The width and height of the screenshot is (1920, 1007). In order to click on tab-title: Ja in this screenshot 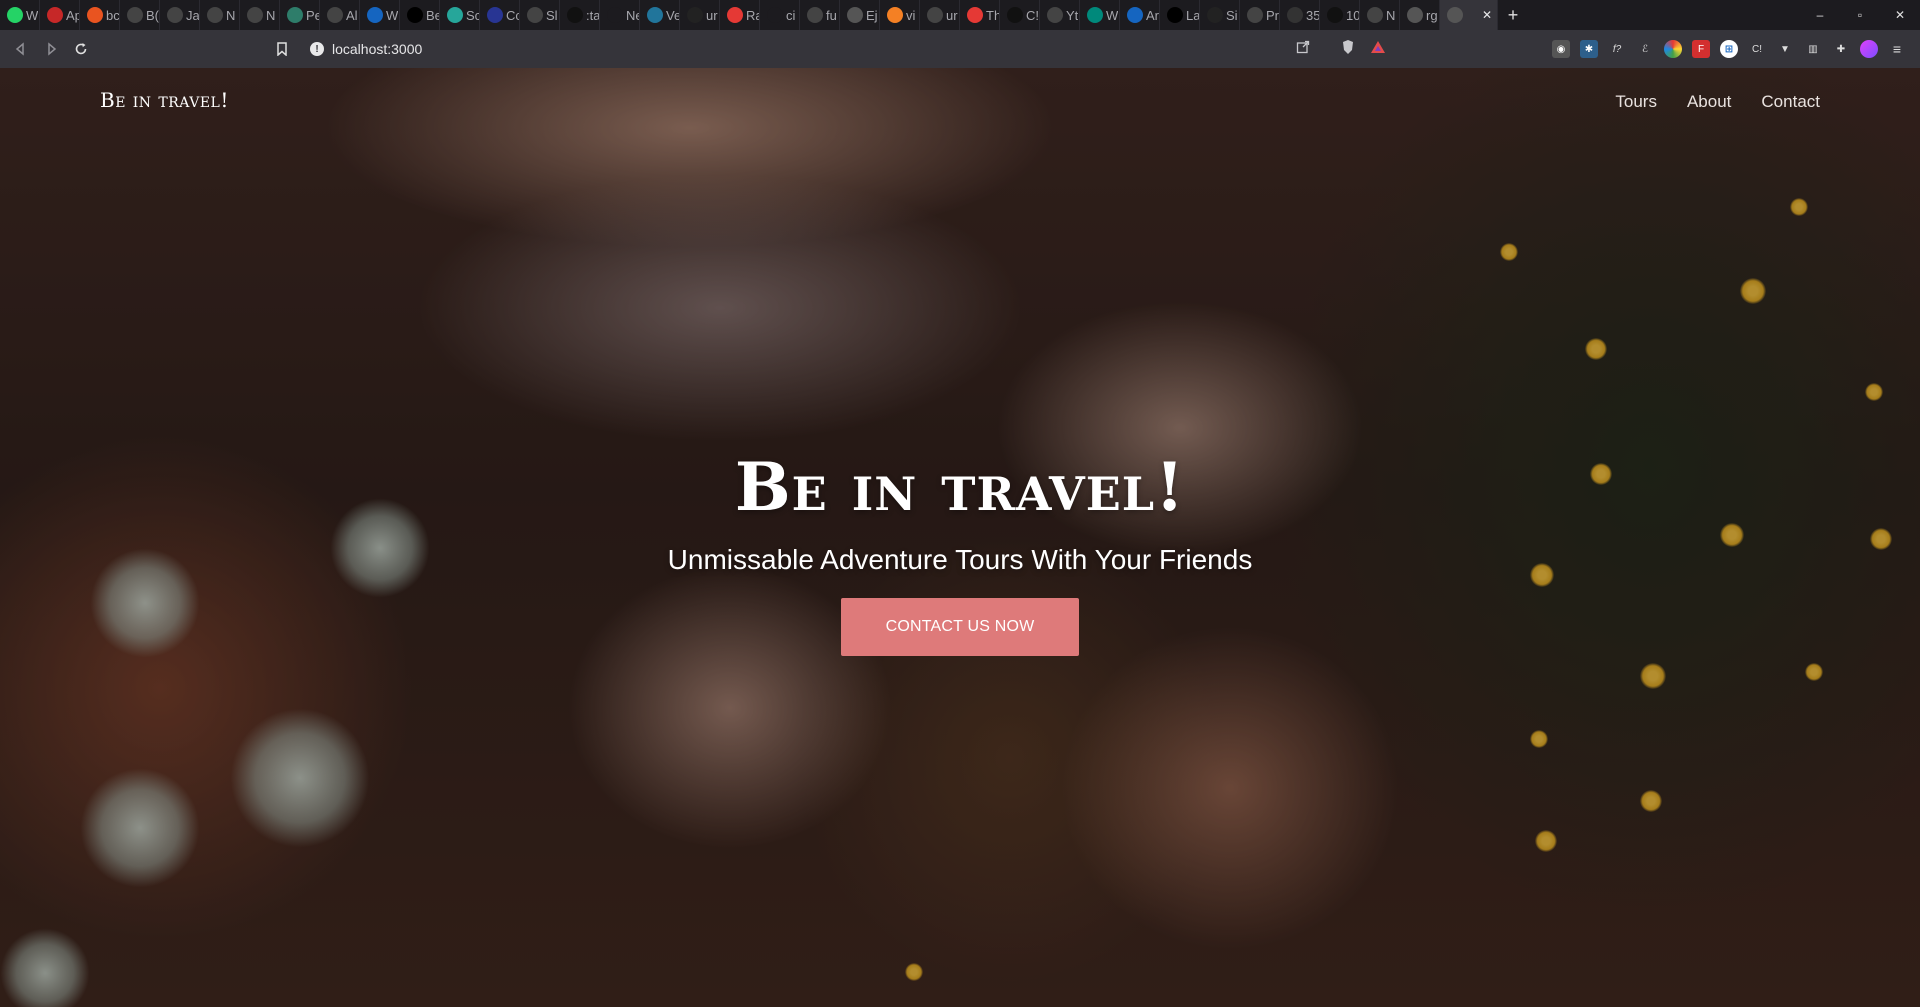, I will do `click(192, 15)`.